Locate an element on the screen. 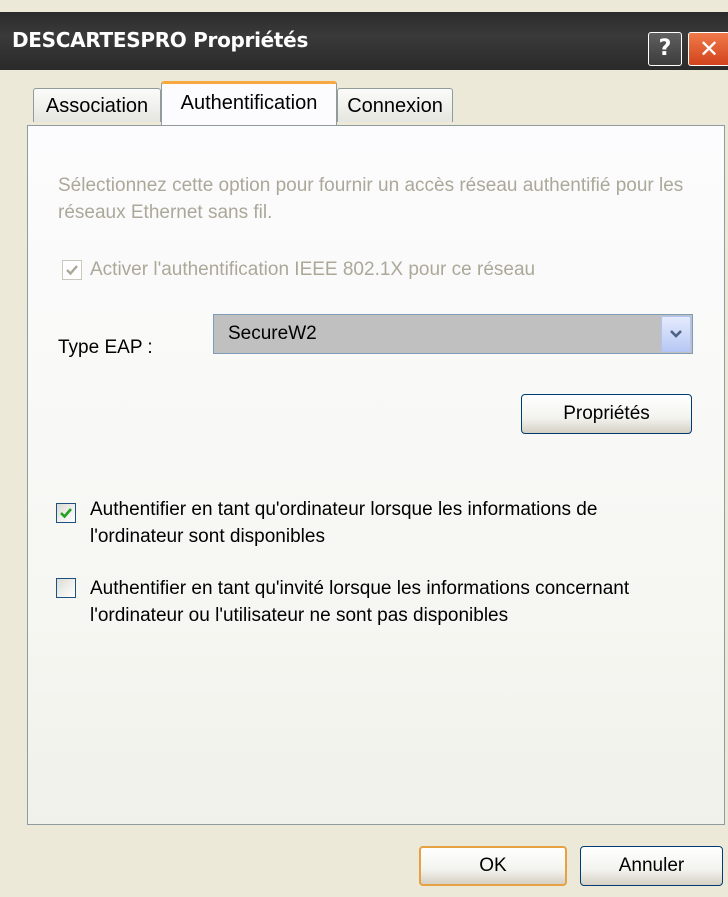 Image resolution: width=728 pixels, height=897 pixels. computer-auth-checkbox is located at coordinates (66, 513).